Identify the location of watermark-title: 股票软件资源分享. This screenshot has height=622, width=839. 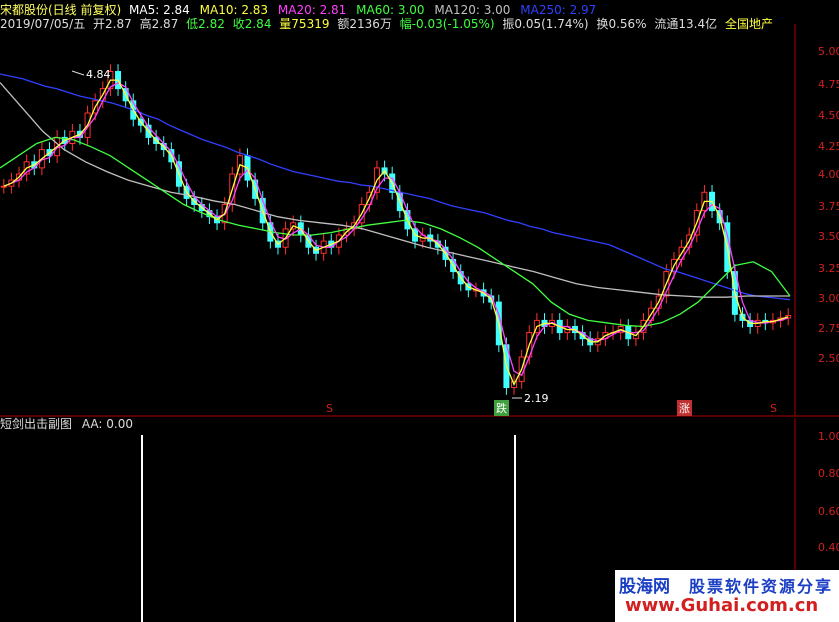
(761, 586).